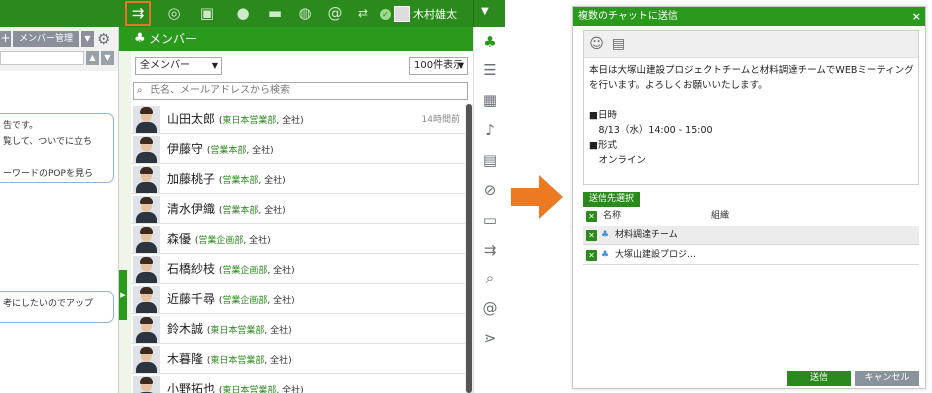  Describe the element at coordinates (249, 389) in the screenshot. I see `member-dept: 東日本営業部` at that location.